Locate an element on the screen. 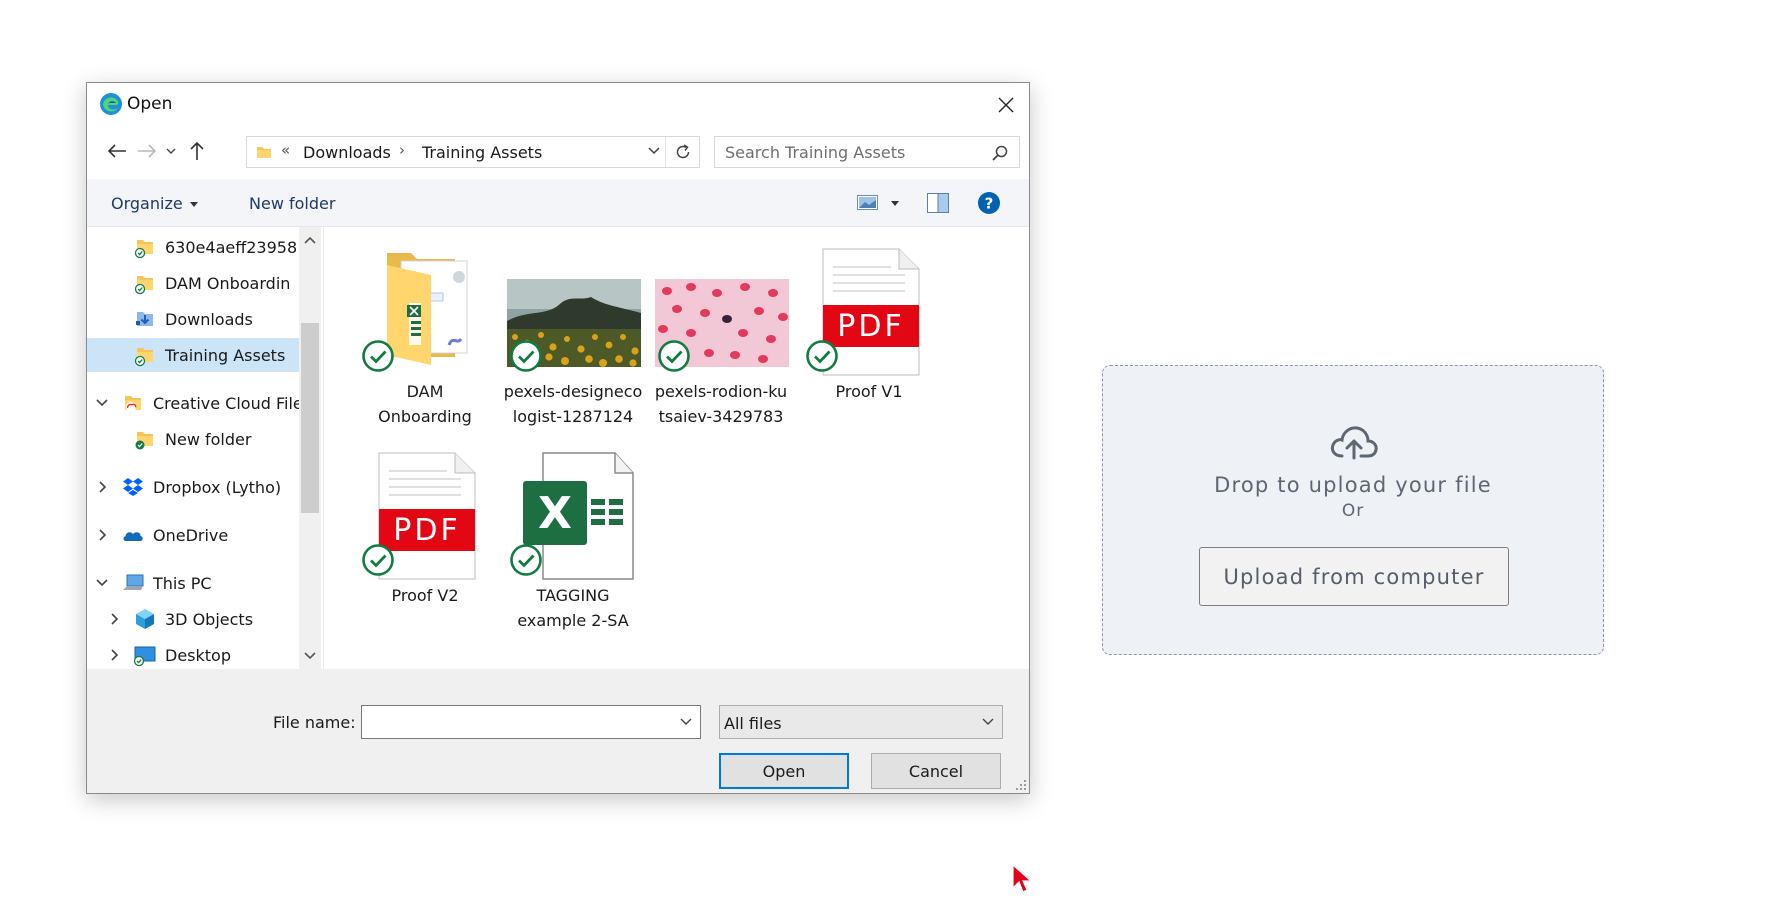 This screenshot has width=1791, height=904. breadcrumb-downloads: Downloads is located at coordinates (347, 152).